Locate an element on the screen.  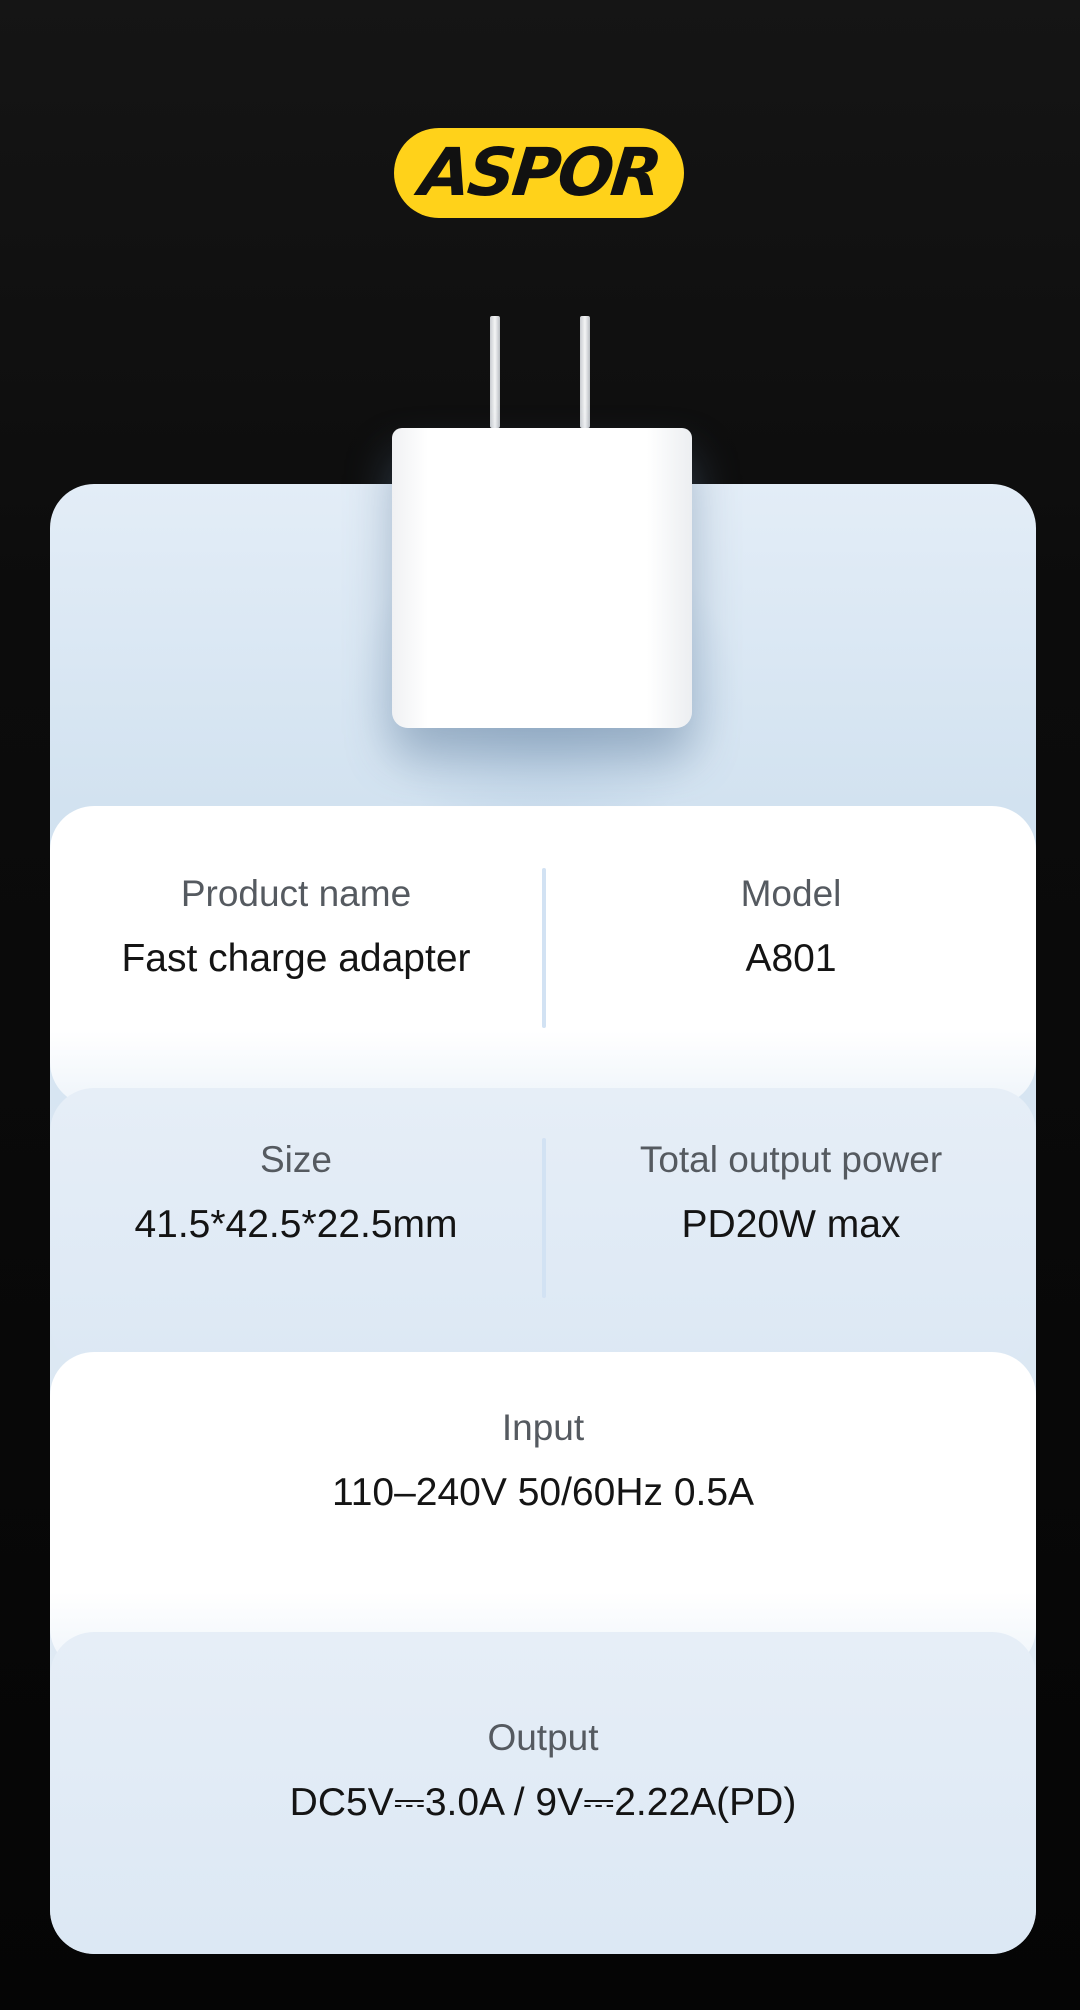
product-name-value: Fast charge adapter is located at coordinates (296, 958).